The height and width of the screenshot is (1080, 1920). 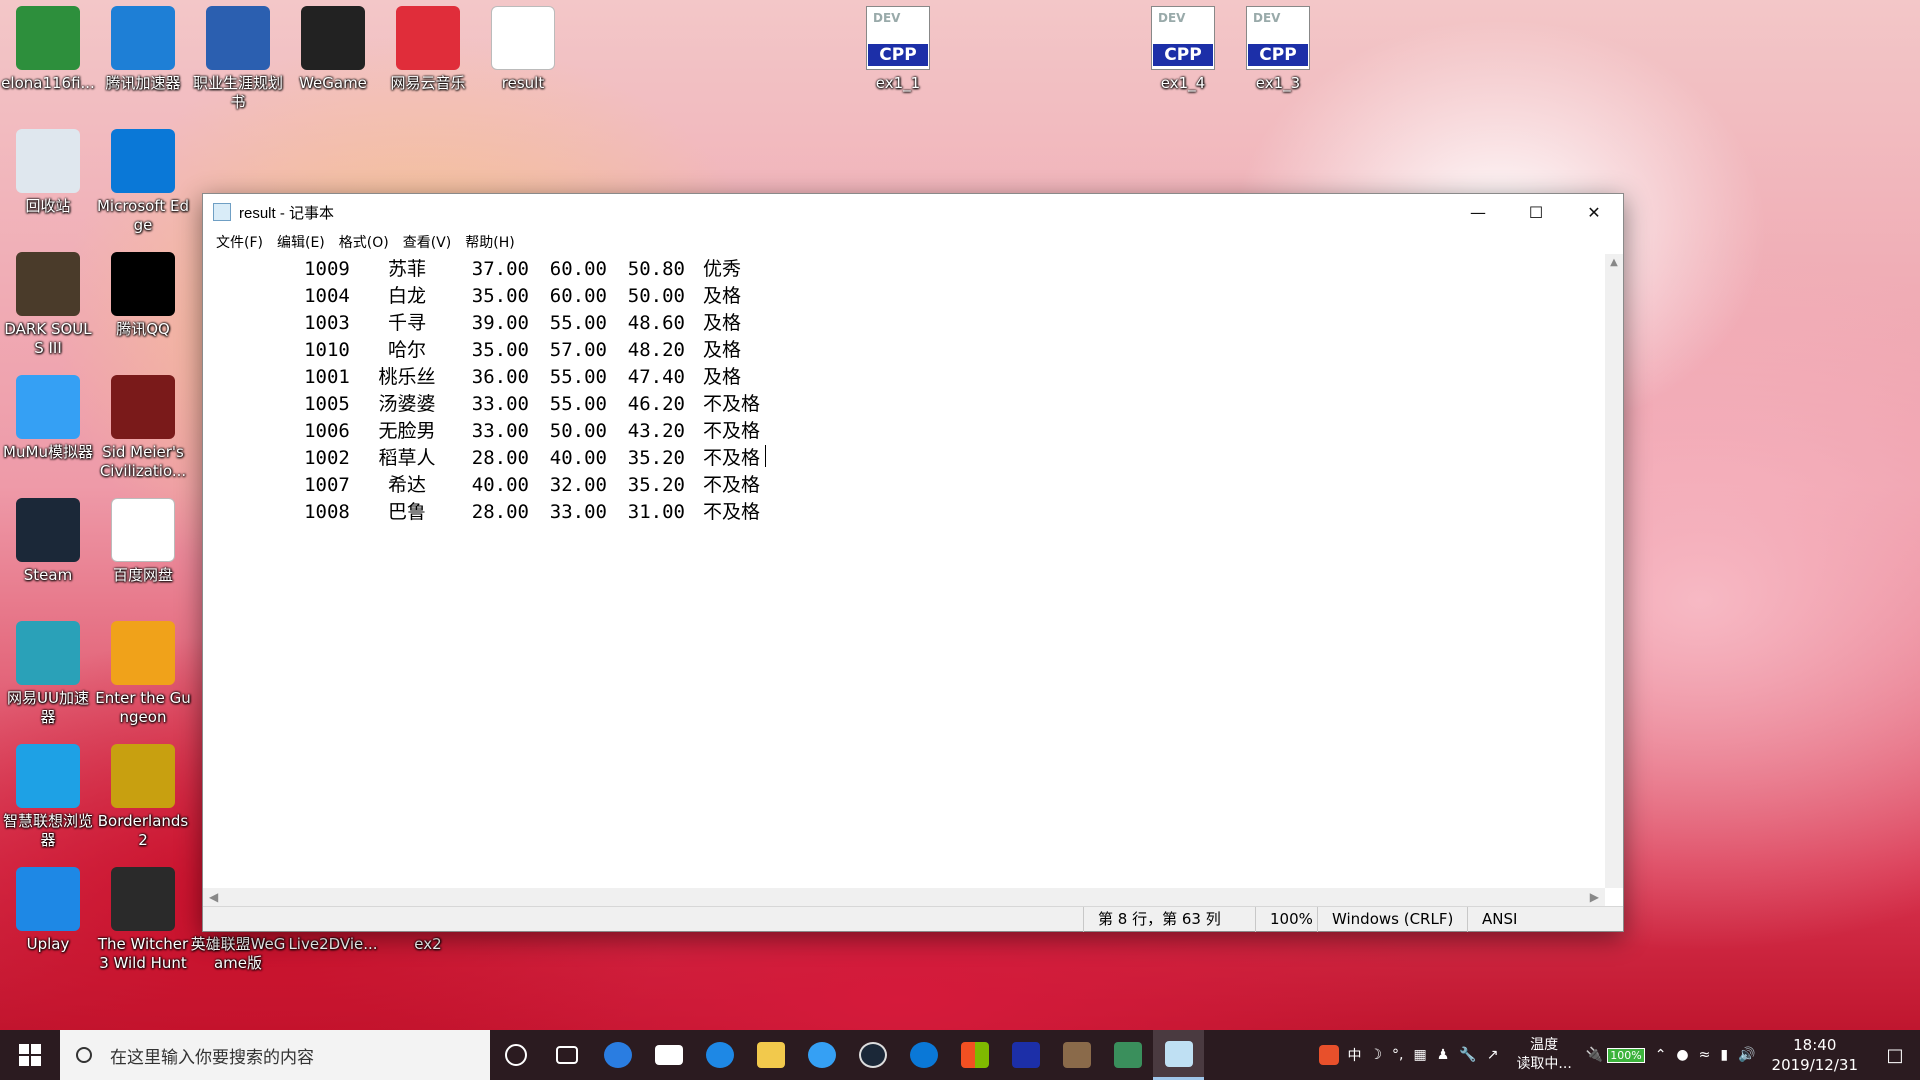 I want to click on horizontal-scrollbar: ◀ ▶, so click(x=904, y=897).